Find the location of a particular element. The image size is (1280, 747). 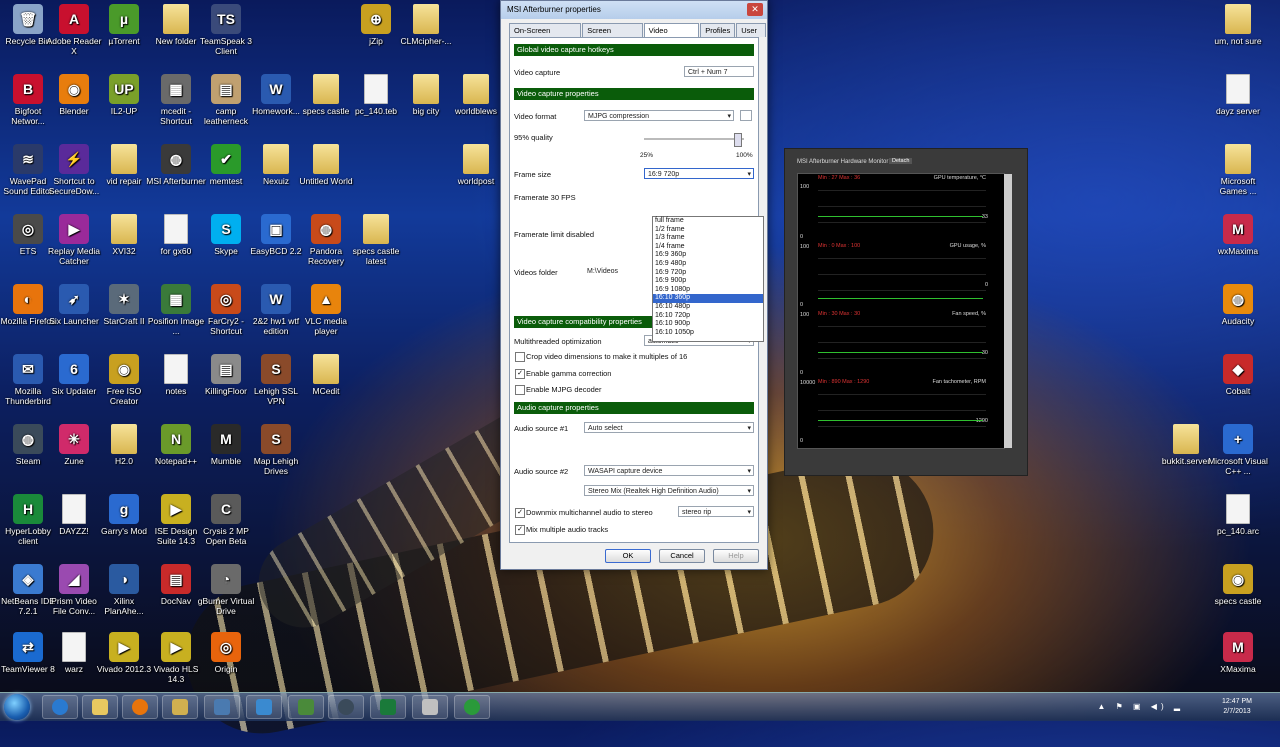

desktop-icon-label: Crysis 2 MP Open Beta is located at coordinates (226, 536).